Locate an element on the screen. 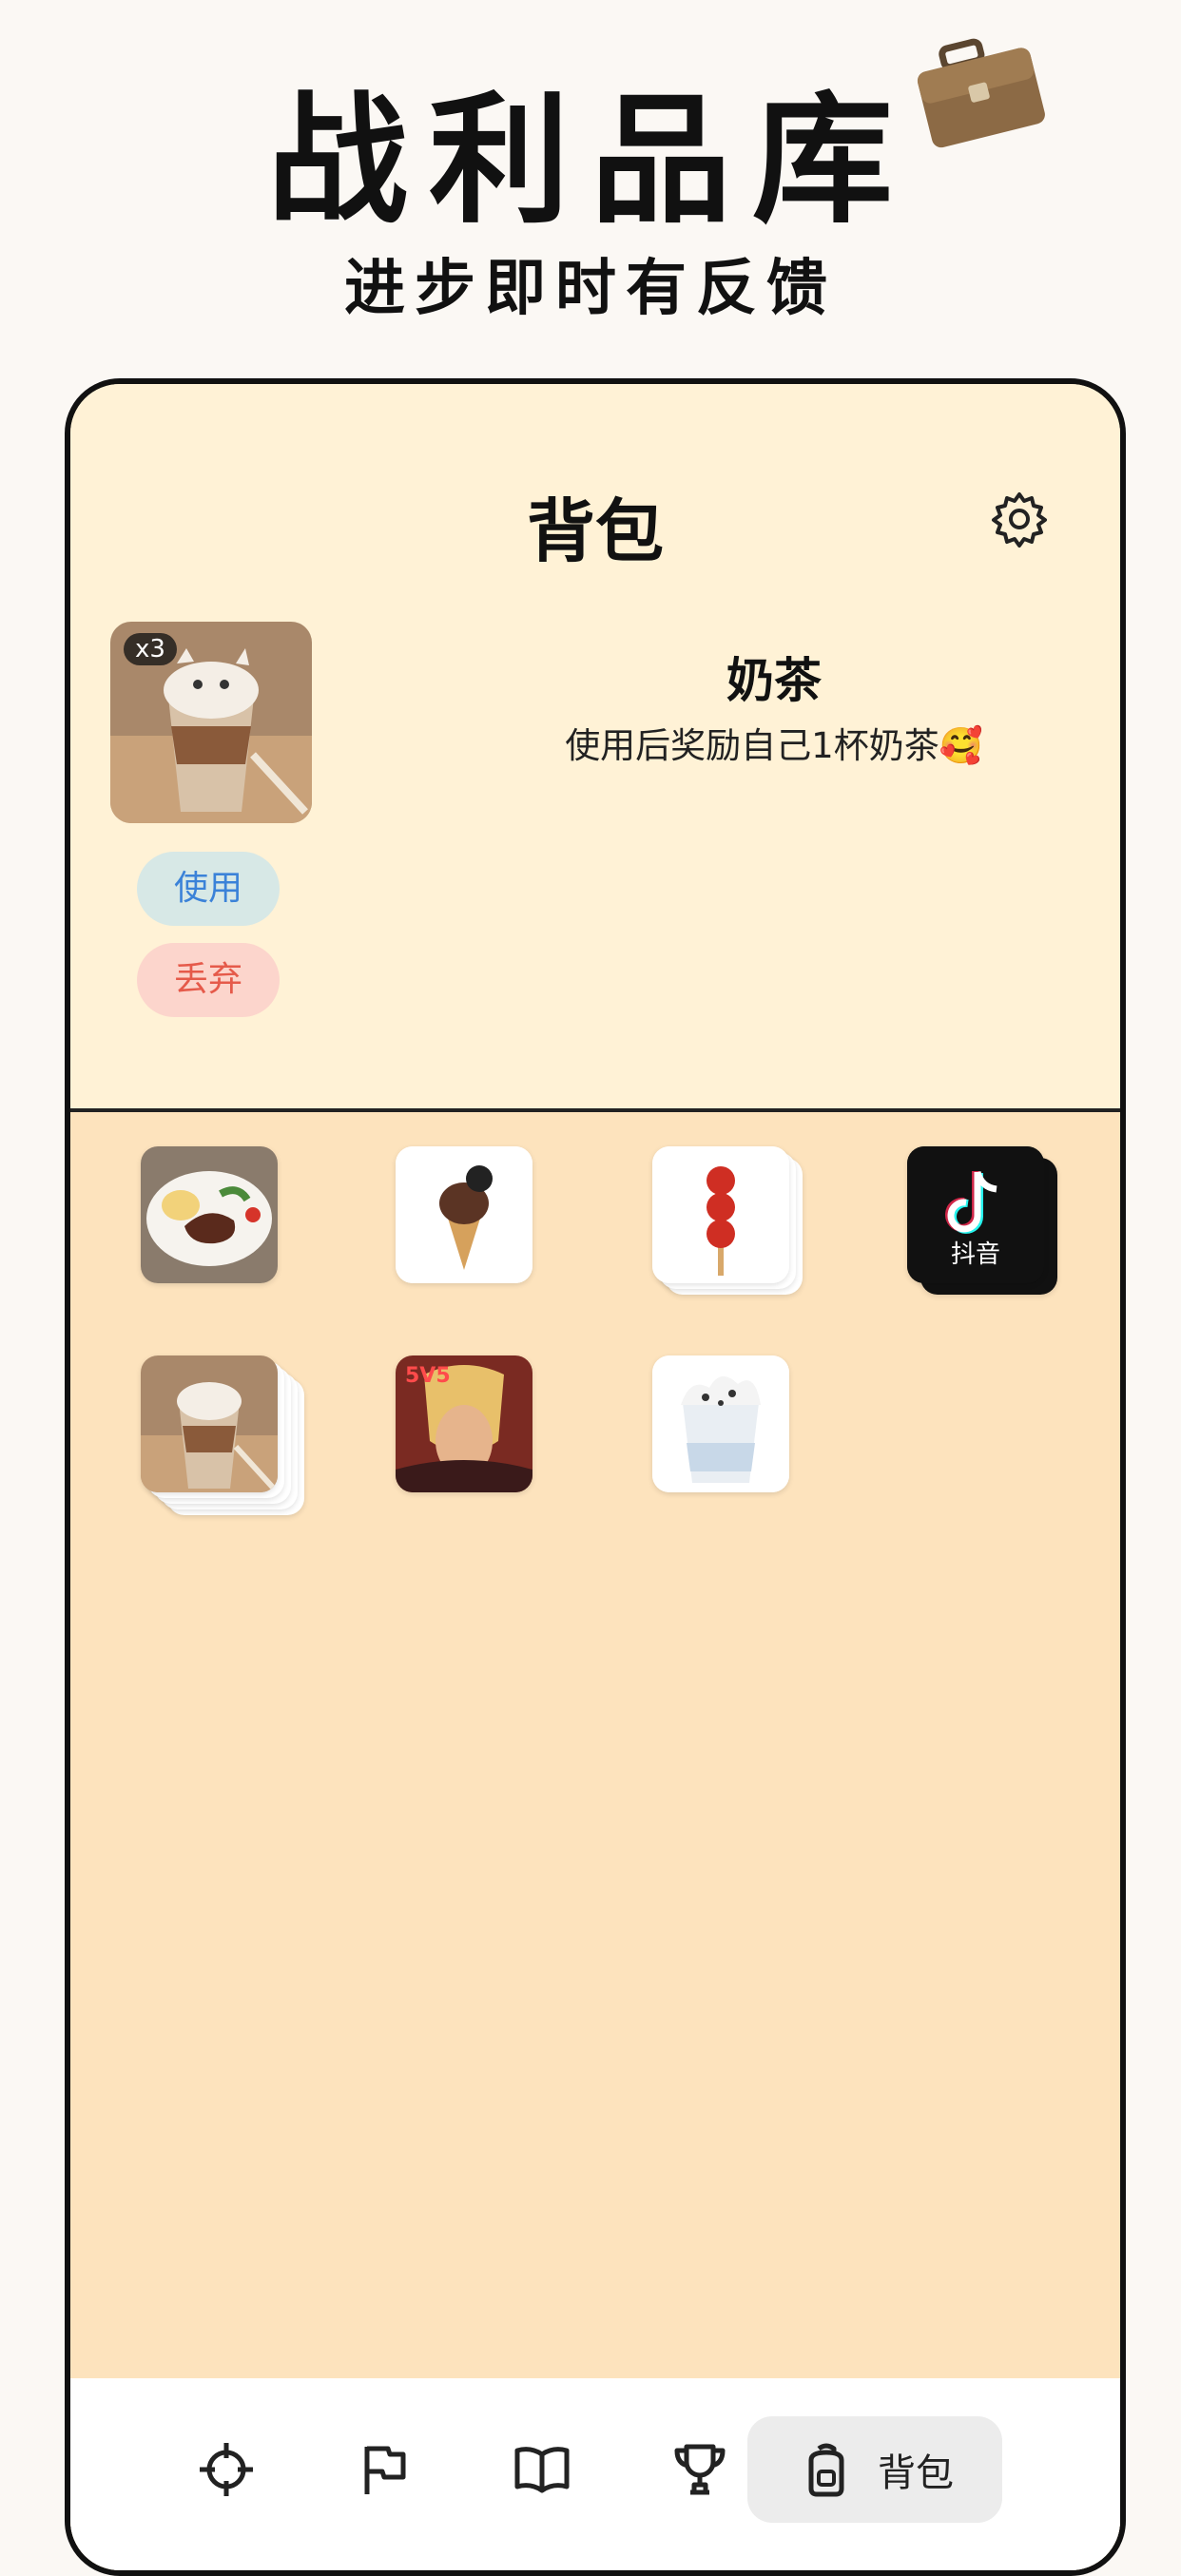 This screenshot has height=2576, width=1181. tab-goals is located at coordinates (226, 2469).